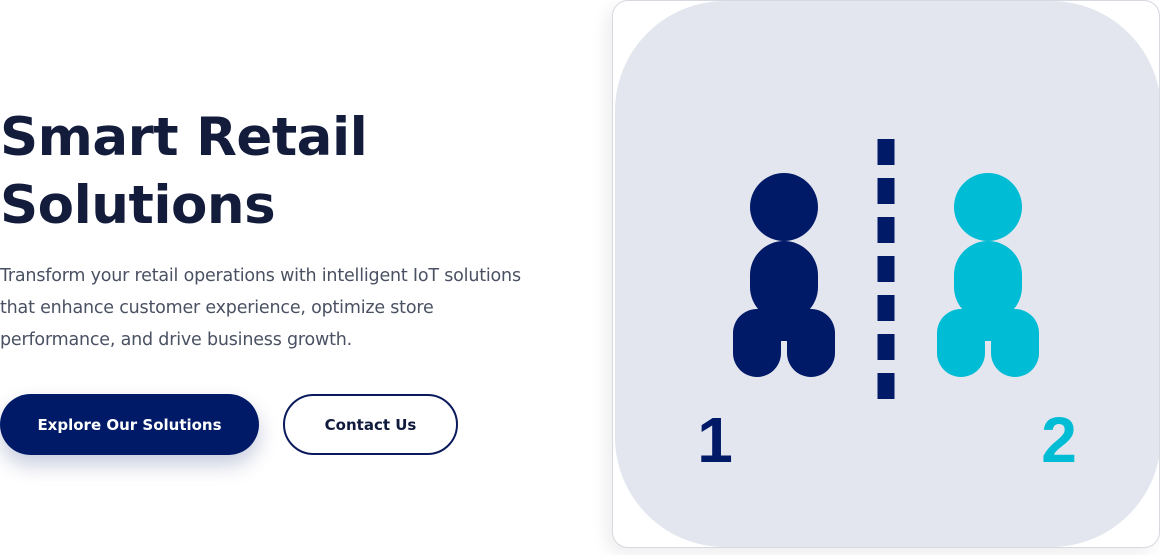 The width and height of the screenshot is (1160, 555). What do you see at coordinates (715, 440) in the screenshot?
I see `person-1-label: 1` at bounding box center [715, 440].